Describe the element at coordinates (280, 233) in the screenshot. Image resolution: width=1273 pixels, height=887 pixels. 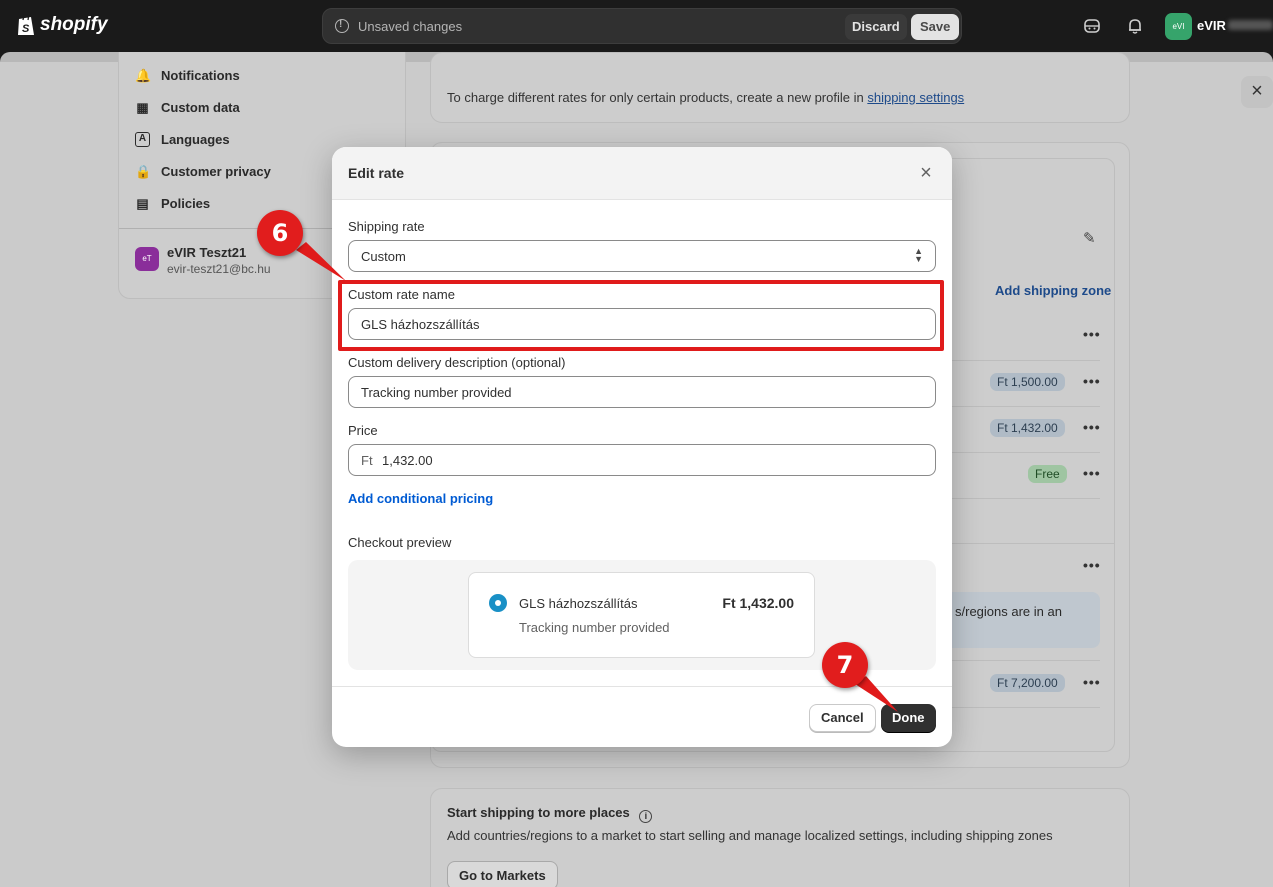
I see `step-marker-a: 6` at that location.